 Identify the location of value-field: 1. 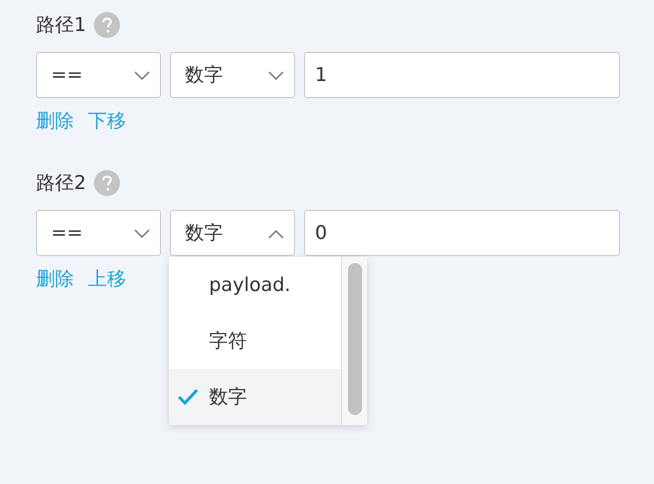
(462, 75).